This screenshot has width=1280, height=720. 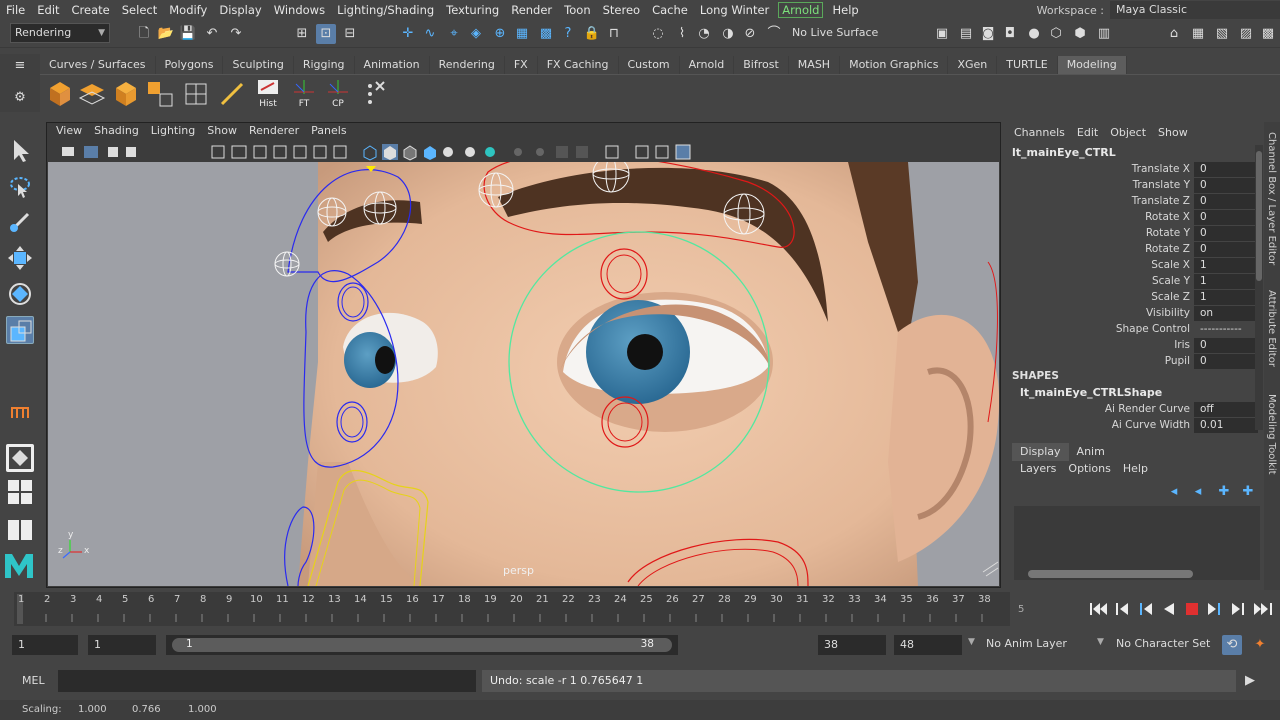 What do you see at coordinates (91, 10) in the screenshot?
I see `menu-create: Create` at bounding box center [91, 10].